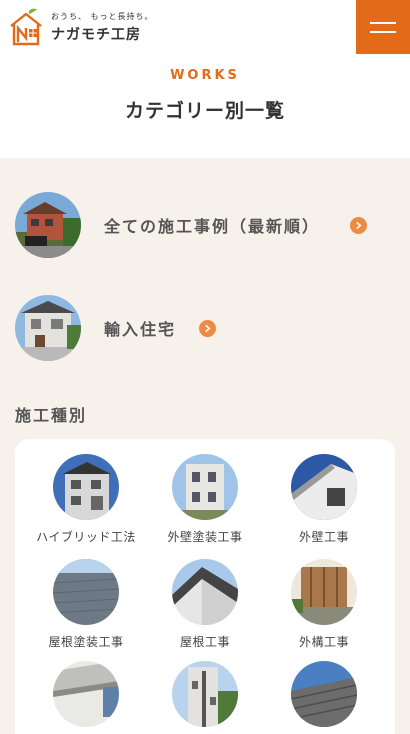  Describe the element at coordinates (96, 34) in the screenshot. I see `logo-brand-name: ナガモチ工房` at that location.